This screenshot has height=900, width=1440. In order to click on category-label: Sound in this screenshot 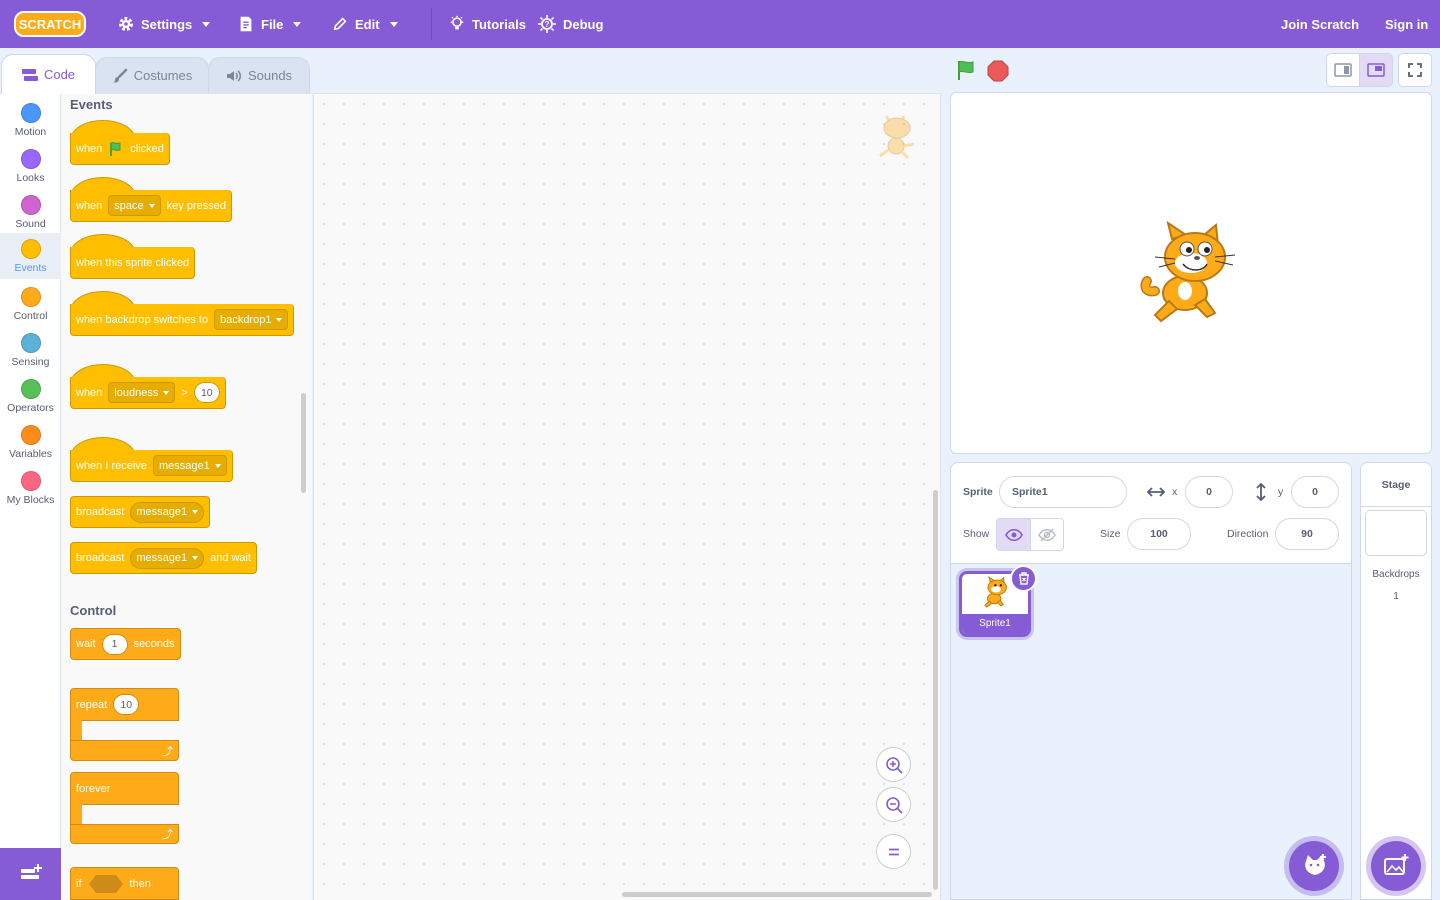, I will do `click(30, 224)`.